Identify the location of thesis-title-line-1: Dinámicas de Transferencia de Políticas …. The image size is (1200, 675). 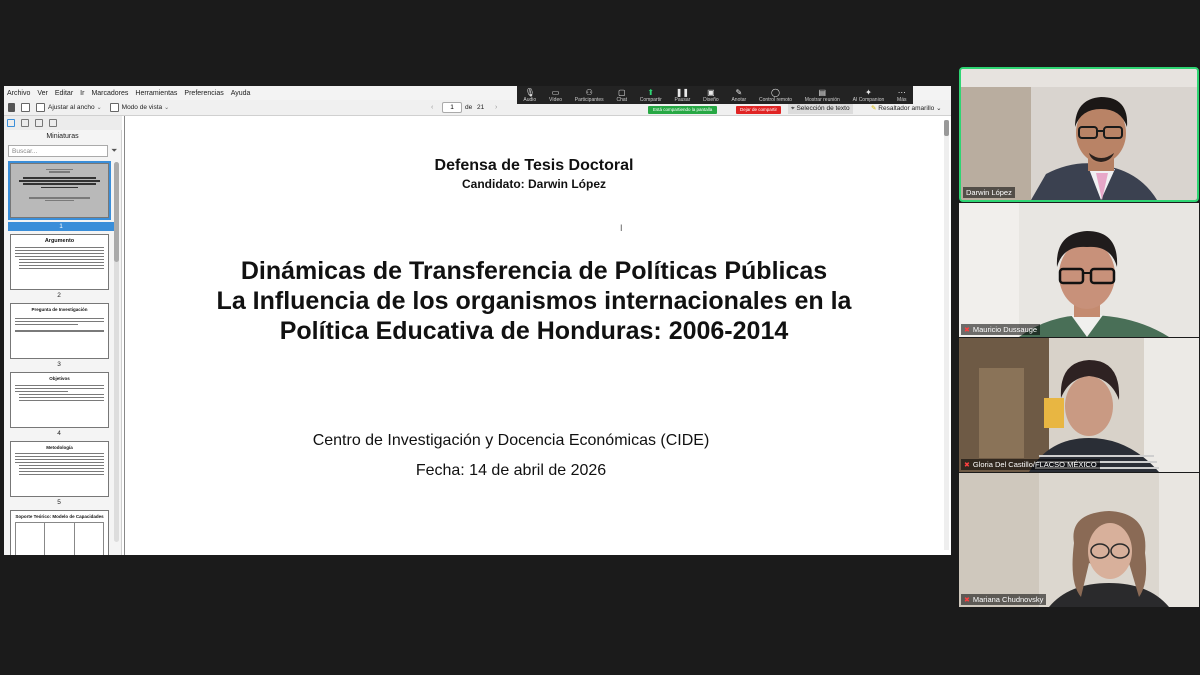
(534, 271).